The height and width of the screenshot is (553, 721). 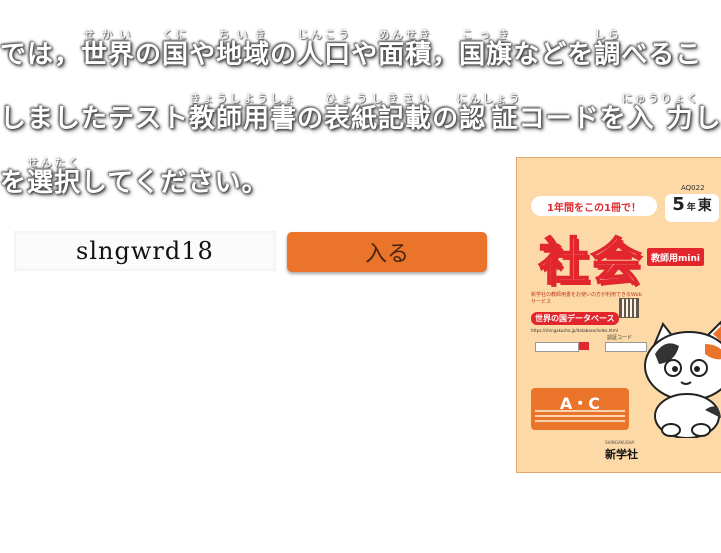 What do you see at coordinates (108, 34) in the screenshot?
I see `ruby-reading: せかい` at bounding box center [108, 34].